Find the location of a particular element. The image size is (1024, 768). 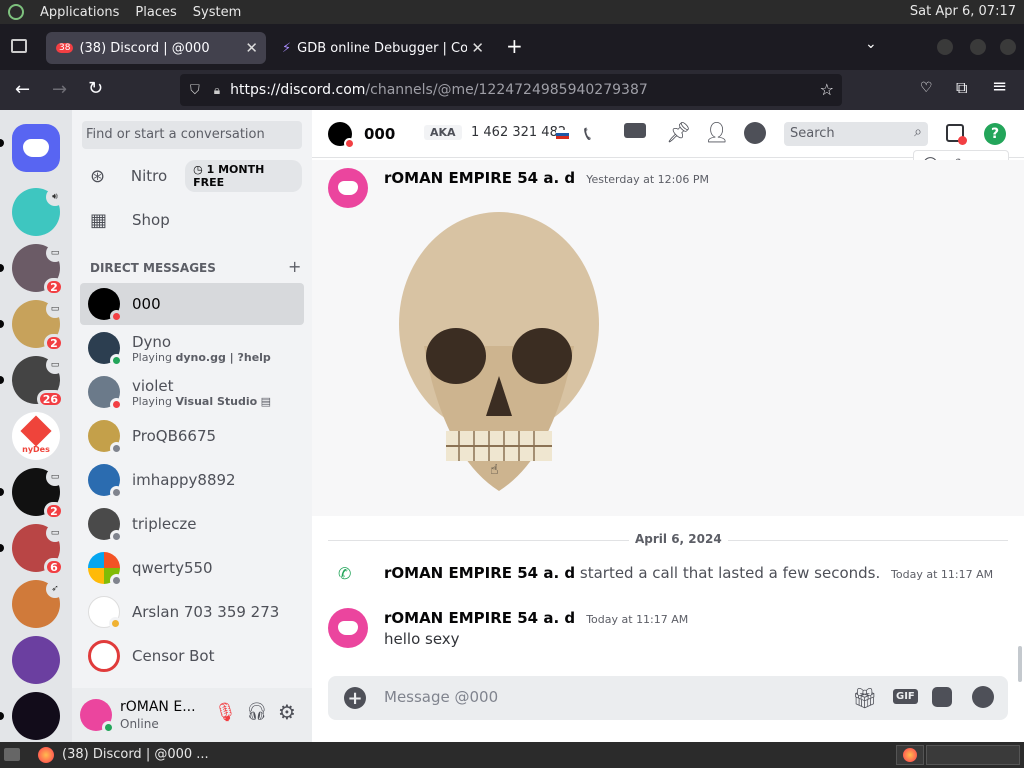

unread-pill is located at coordinates (2, 380).